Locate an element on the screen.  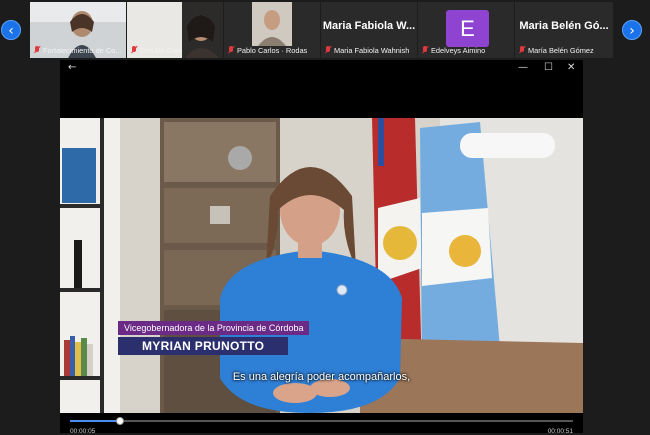
participant-tile: Maria Fabiola W... Maria Fabiola Wahnish is located at coordinates (369, 30).